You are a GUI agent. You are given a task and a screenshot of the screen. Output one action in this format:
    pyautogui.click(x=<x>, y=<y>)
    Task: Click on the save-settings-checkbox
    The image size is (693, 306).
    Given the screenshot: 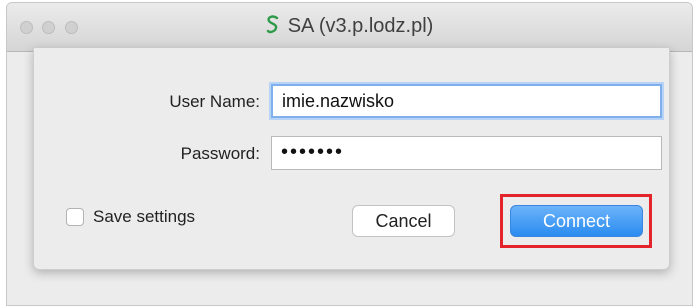 What is the action you would take?
    pyautogui.click(x=75, y=217)
    